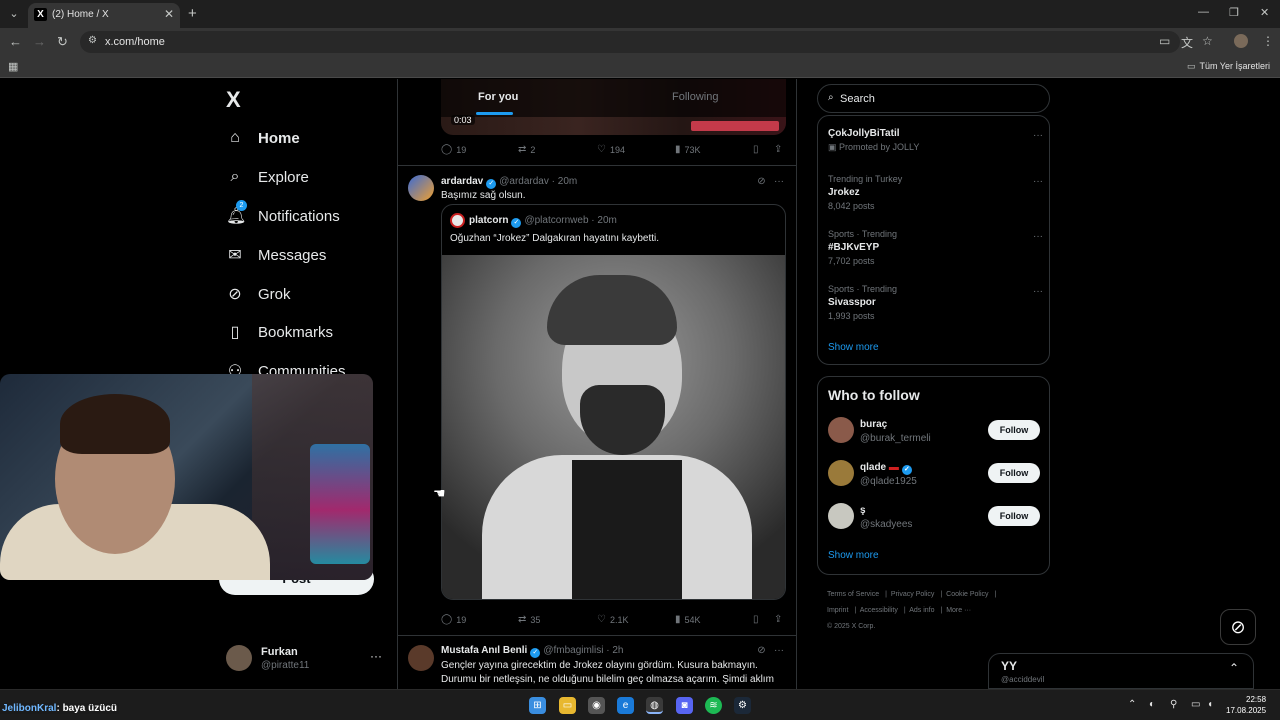 The image size is (1280, 720). I want to click on repost-button: ⇄ 2, so click(526, 149).